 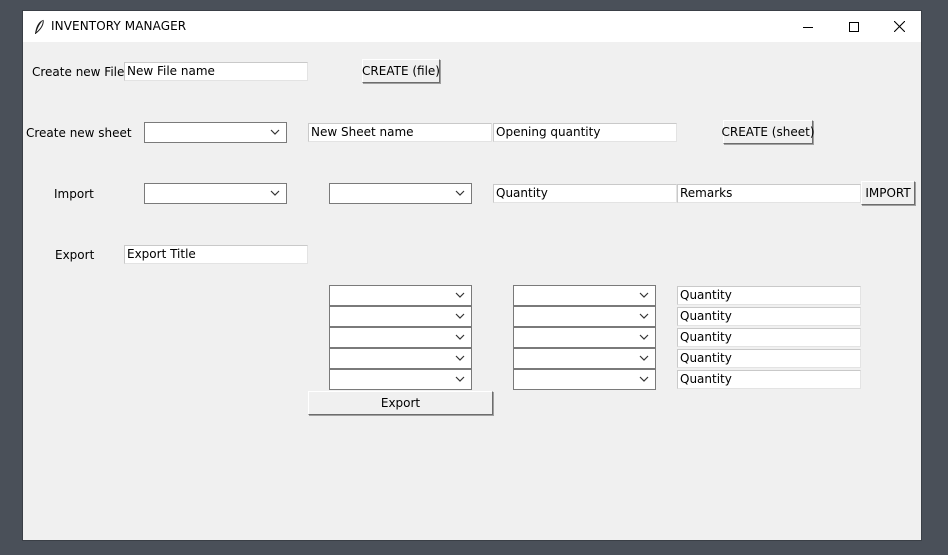 I want to click on create-file-label: Create new File, so click(x=78, y=72).